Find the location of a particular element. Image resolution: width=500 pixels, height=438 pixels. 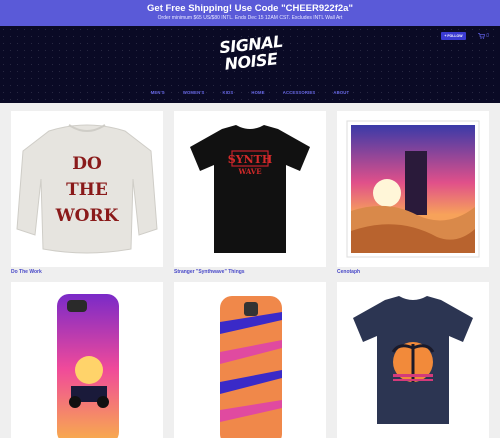

product-image-sweatshirt: DO THE WORK is located at coordinates (87, 189).